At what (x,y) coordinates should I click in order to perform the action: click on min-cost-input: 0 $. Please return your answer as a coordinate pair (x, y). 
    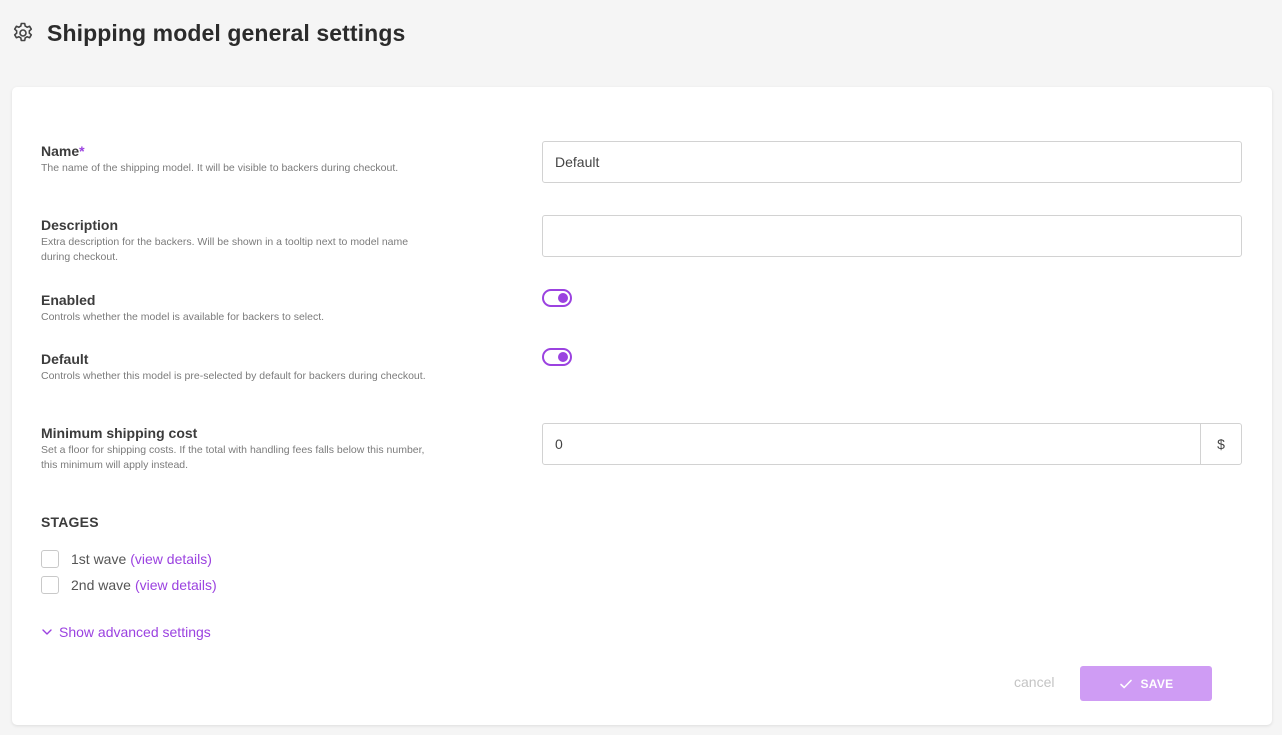
    Looking at the image, I should click on (892, 444).